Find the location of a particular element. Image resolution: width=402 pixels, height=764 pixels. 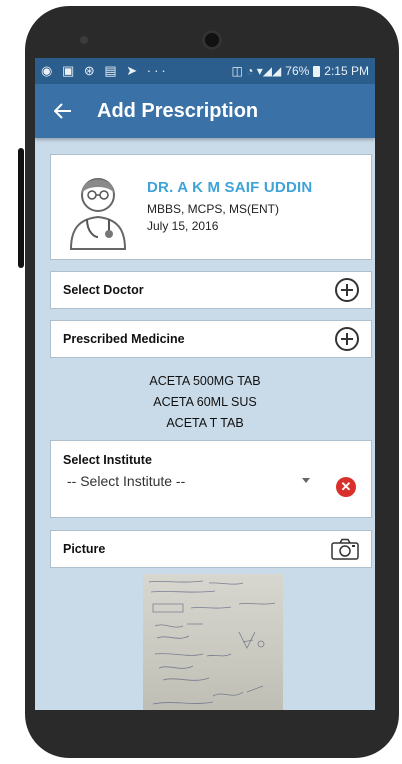

medicine-item: ACETA 500MG TAB is located at coordinates (205, 381).